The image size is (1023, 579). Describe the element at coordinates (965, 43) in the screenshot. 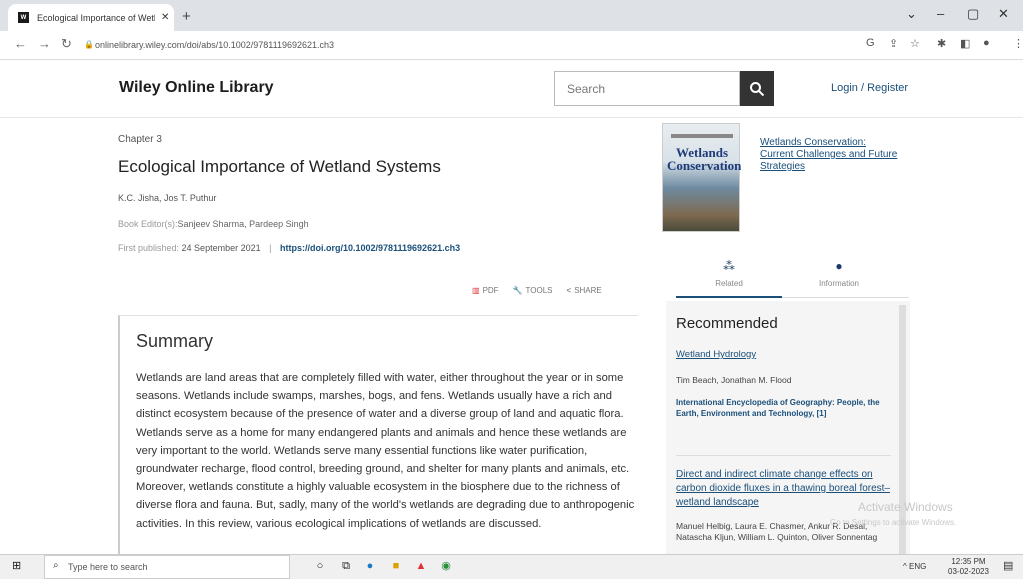

I see `sidepanel-icon: ◧` at that location.